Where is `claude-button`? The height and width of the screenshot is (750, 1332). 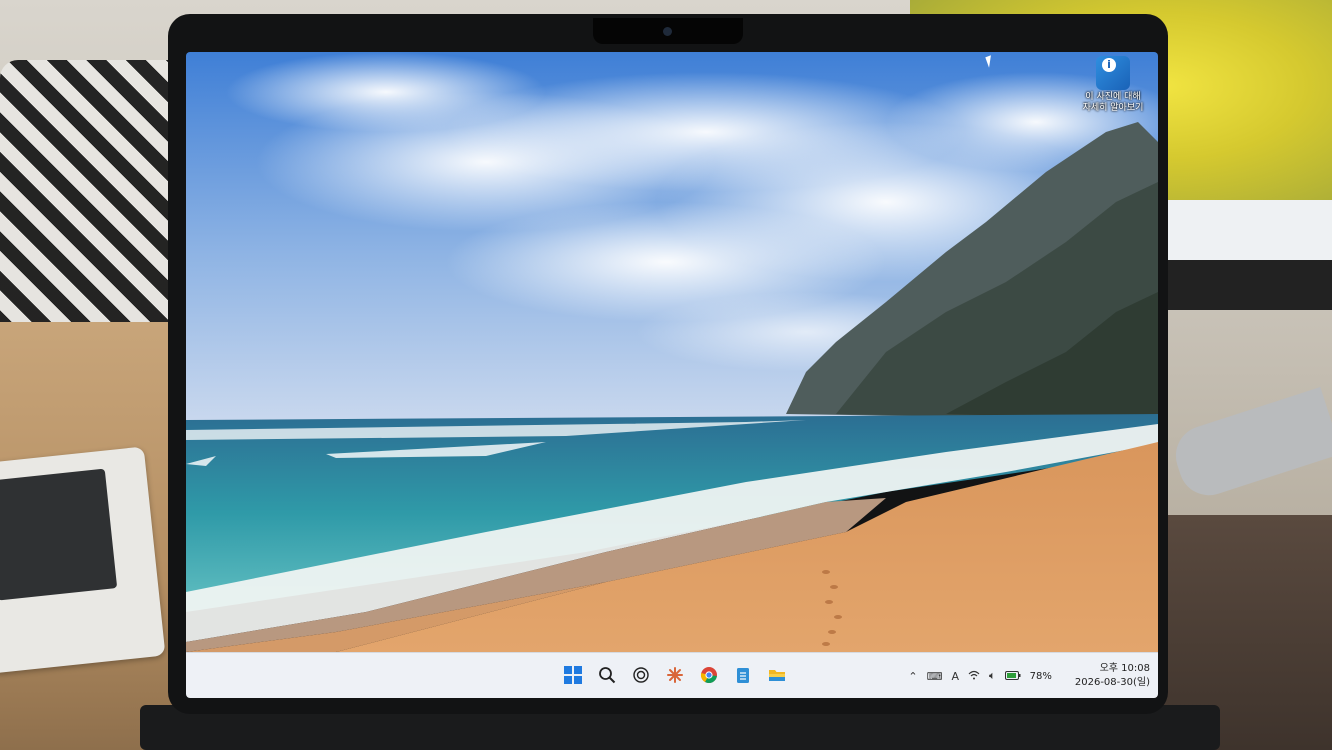
claude-button is located at coordinates (675, 675).